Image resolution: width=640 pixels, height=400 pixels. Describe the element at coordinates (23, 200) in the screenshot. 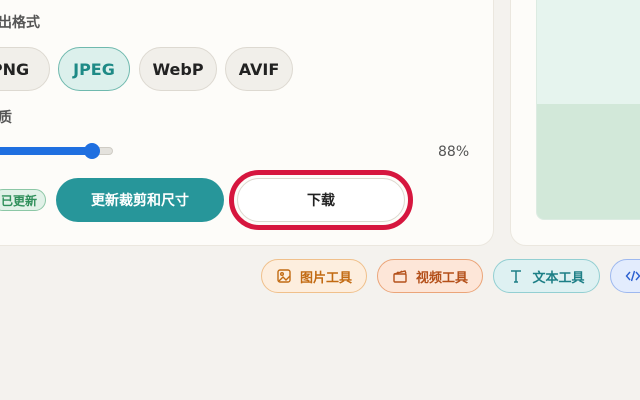

I see `updated-badge: 已更新` at that location.